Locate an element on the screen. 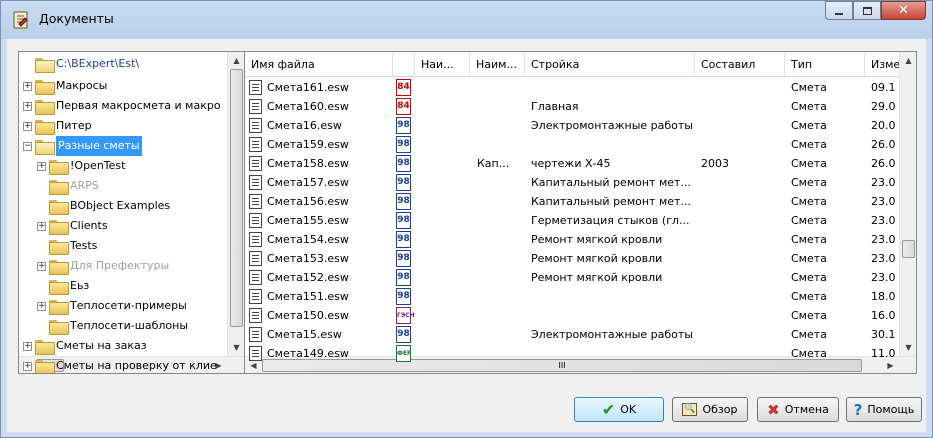  tree-item: ARPS is located at coordinates (68, 186).